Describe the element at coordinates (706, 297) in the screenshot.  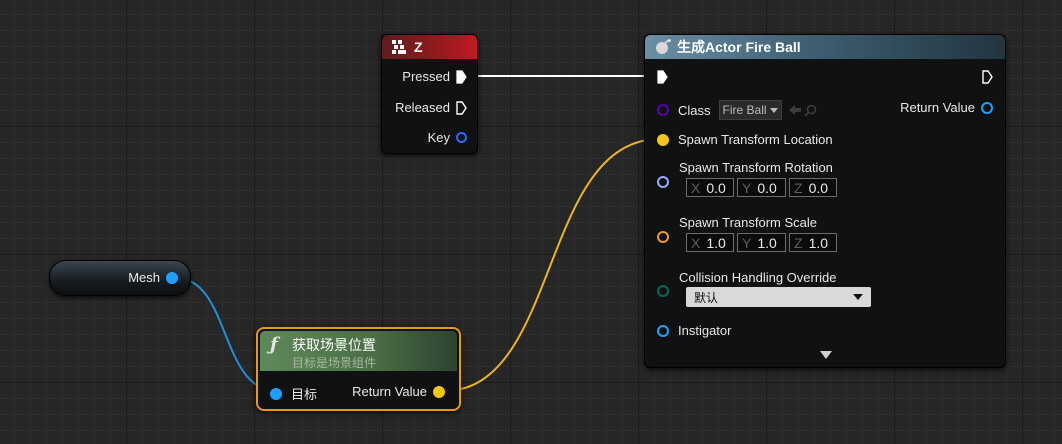
I see `collision-value: 默认` at that location.